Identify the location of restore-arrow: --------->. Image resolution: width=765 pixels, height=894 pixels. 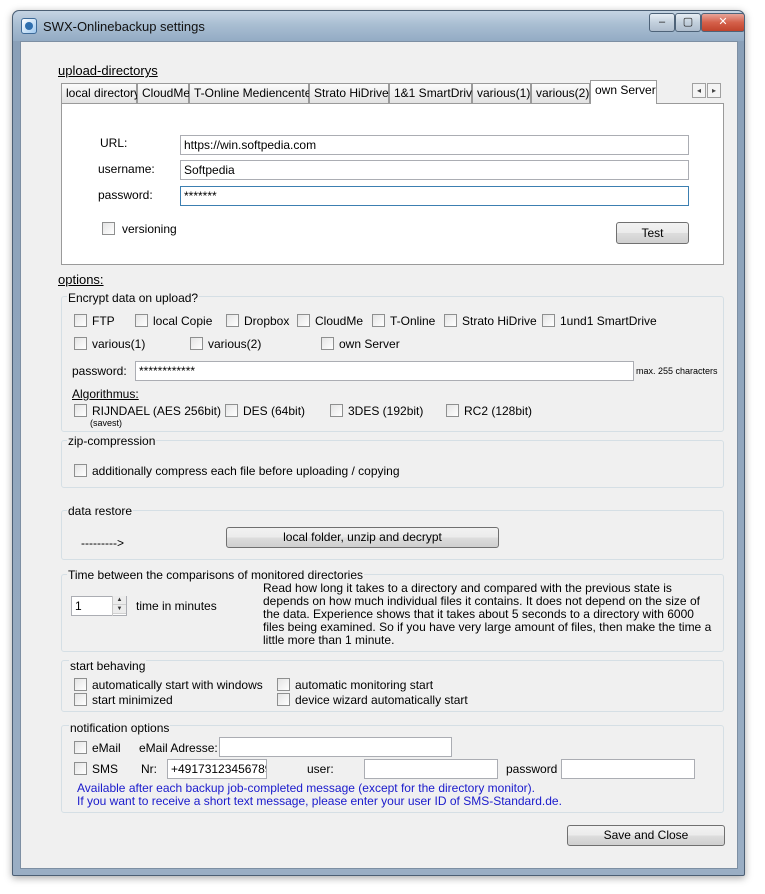
(102, 543).